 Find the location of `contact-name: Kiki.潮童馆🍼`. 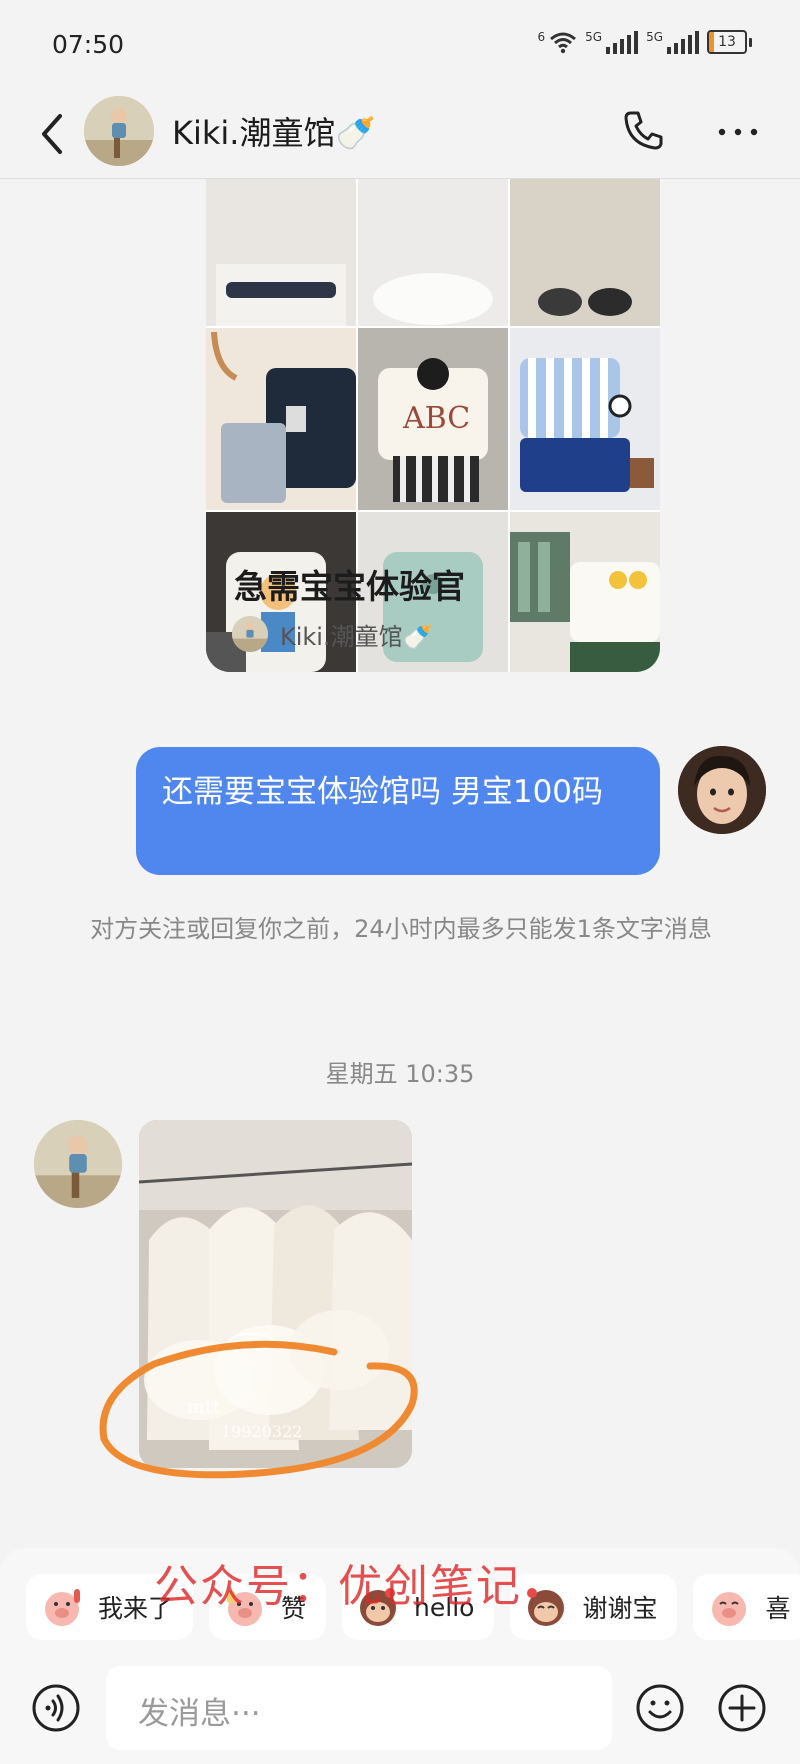

contact-name: Kiki.潮童馆🍼 is located at coordinates (274, 133).